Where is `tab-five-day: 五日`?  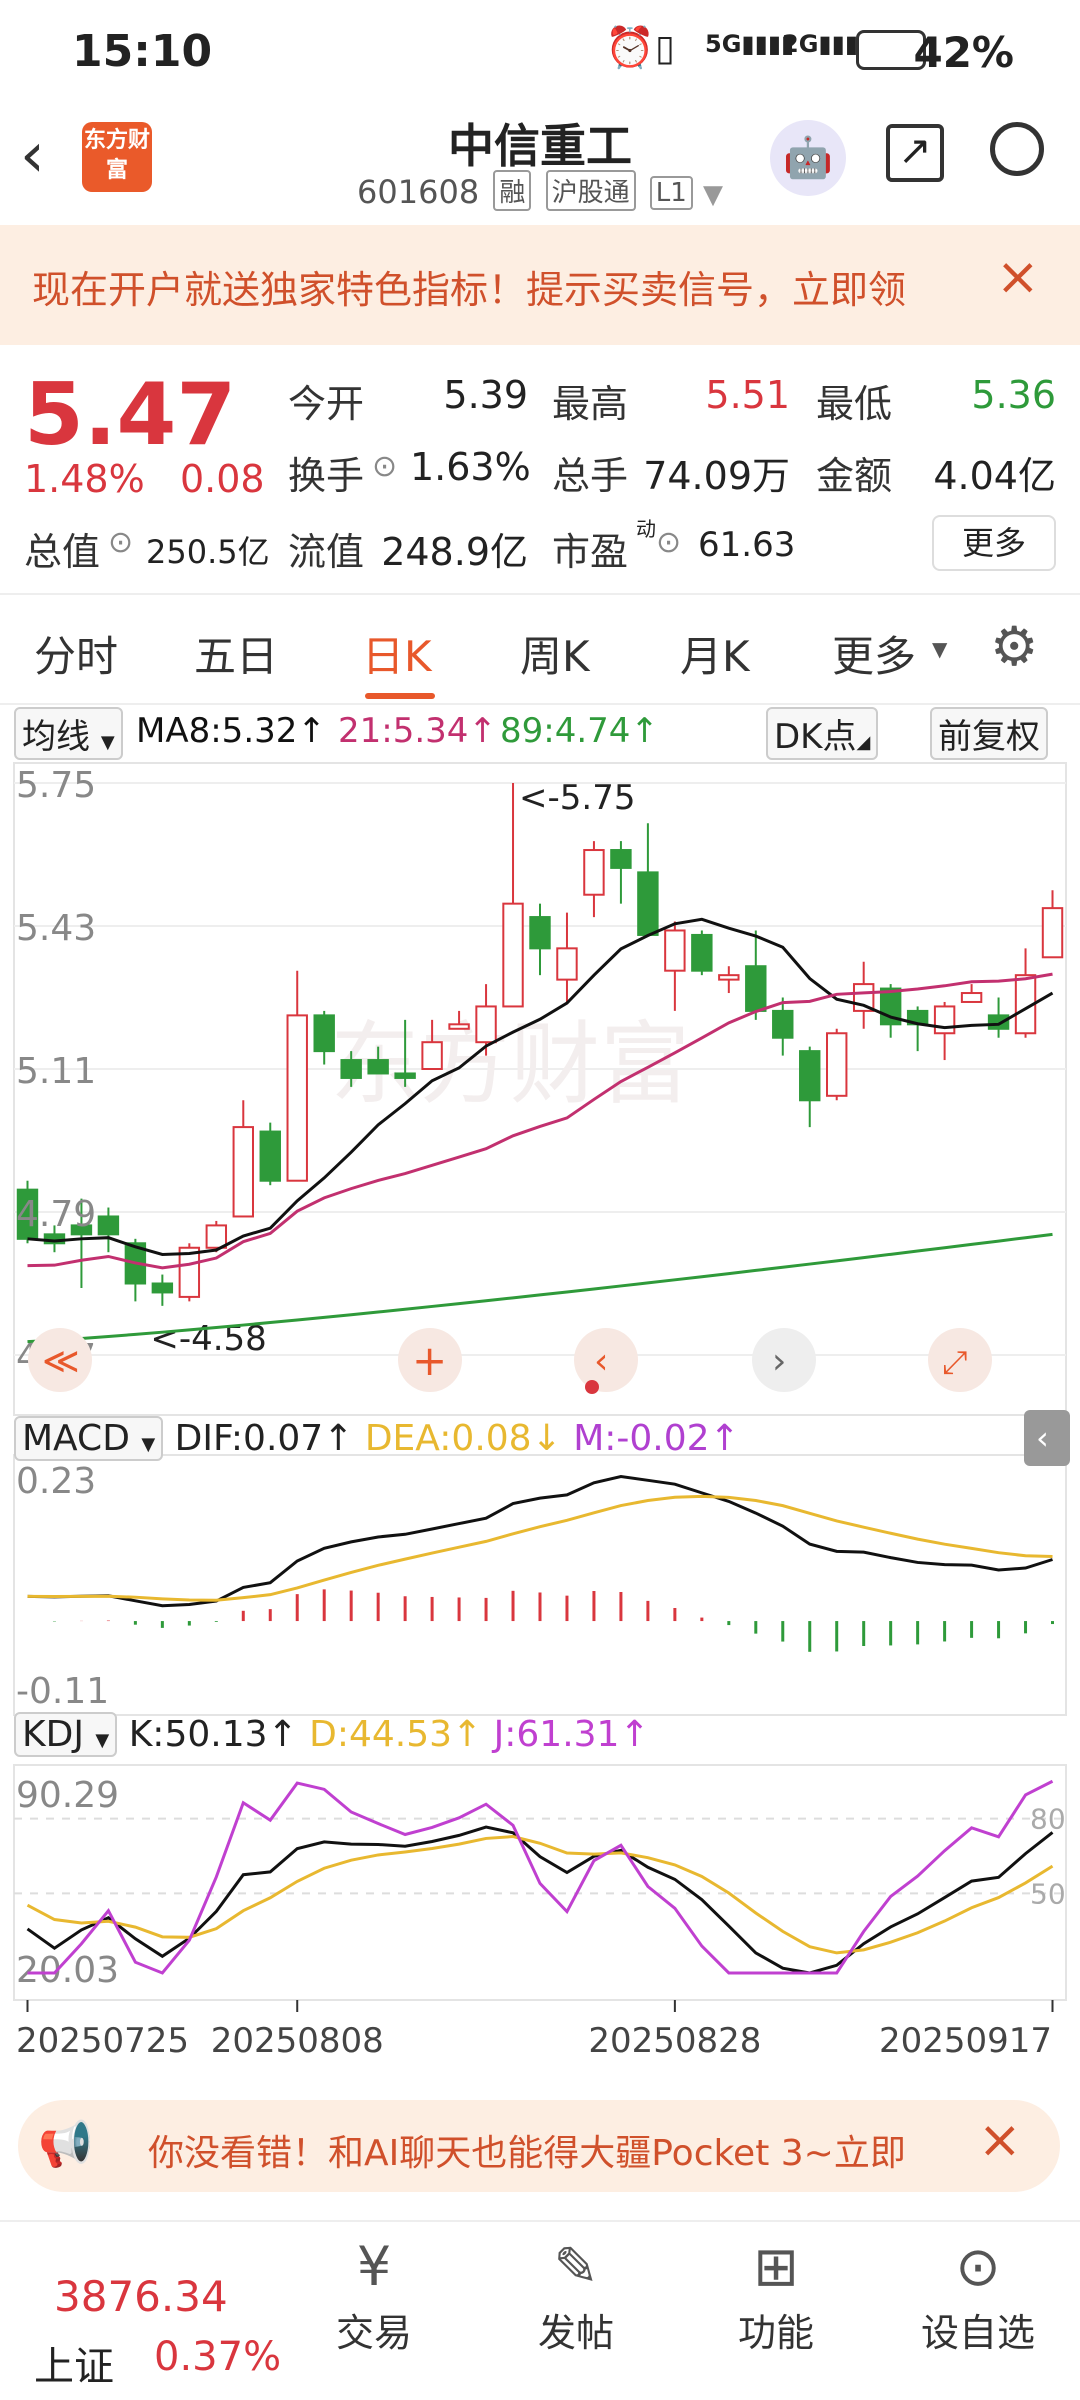 tab-five-day: 五日 is located at coordinates (236, 653).